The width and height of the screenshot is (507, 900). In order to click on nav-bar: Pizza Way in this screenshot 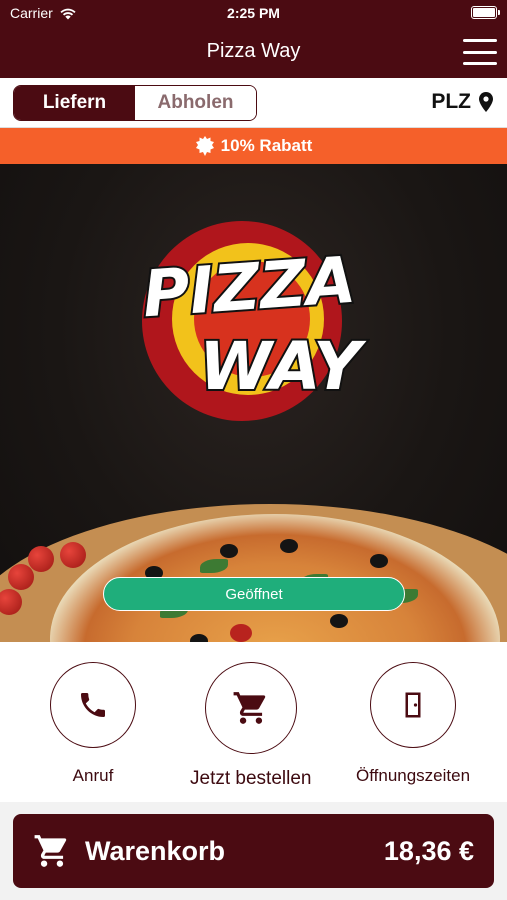, I will do `click(253, 52)`.